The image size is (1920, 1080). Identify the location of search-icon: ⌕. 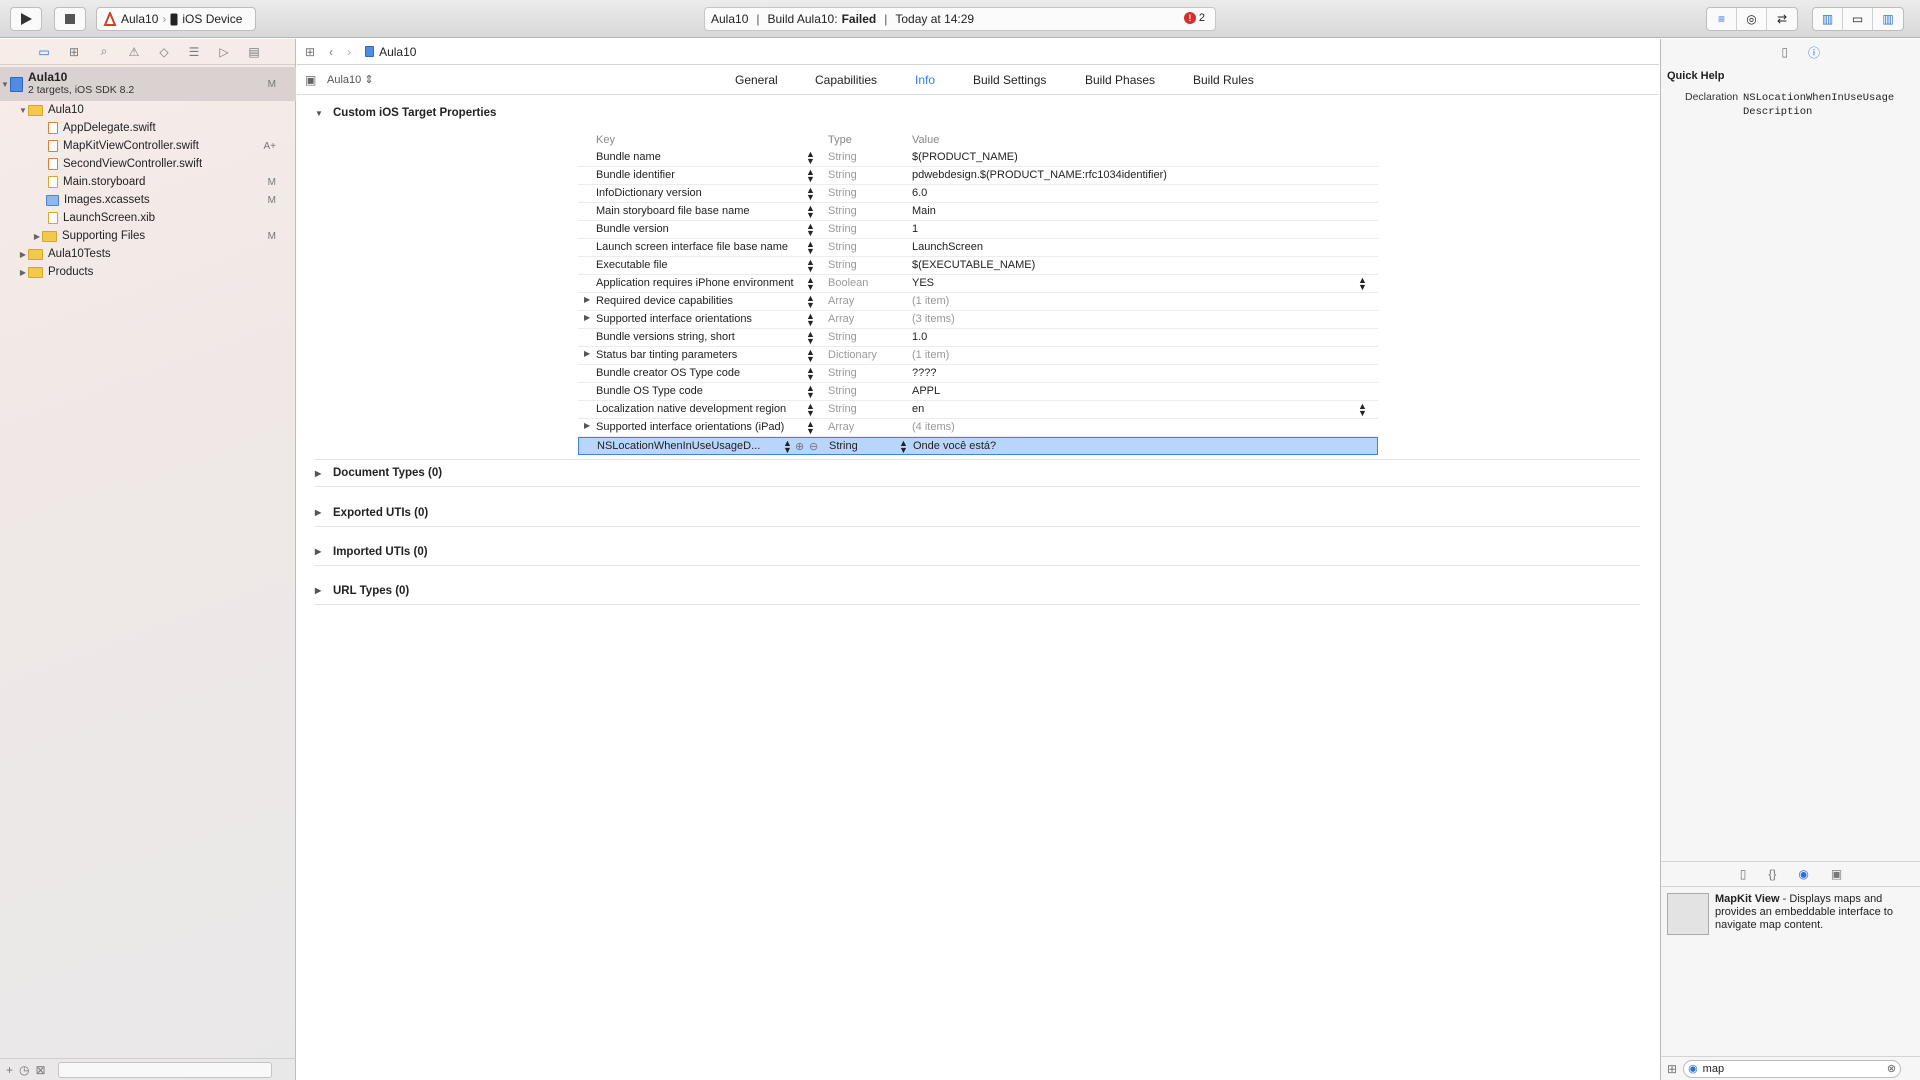
(104, 51).